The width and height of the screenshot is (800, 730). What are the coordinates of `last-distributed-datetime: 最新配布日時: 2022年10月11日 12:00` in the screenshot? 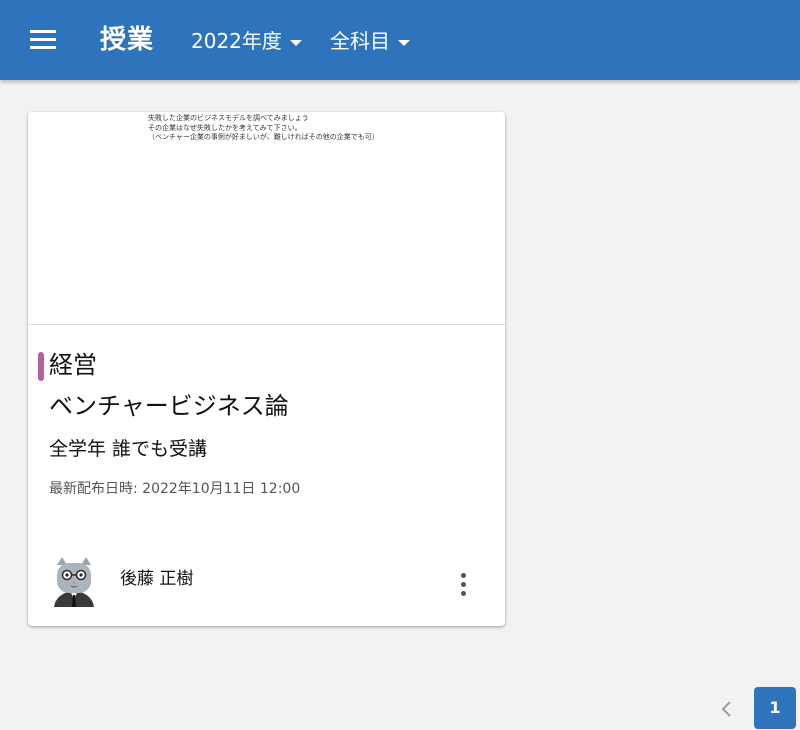 It's located at (175, 489).